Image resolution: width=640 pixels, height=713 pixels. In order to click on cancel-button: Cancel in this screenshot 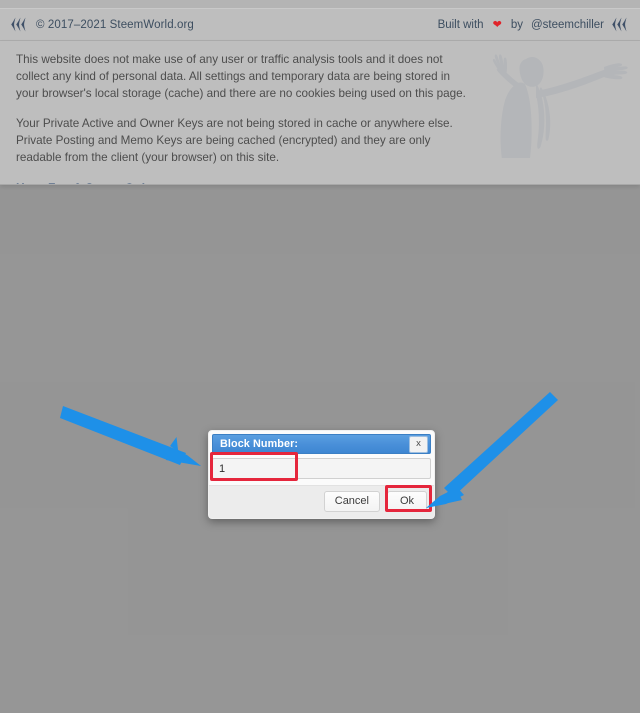, I will do `click(351, 501)`.